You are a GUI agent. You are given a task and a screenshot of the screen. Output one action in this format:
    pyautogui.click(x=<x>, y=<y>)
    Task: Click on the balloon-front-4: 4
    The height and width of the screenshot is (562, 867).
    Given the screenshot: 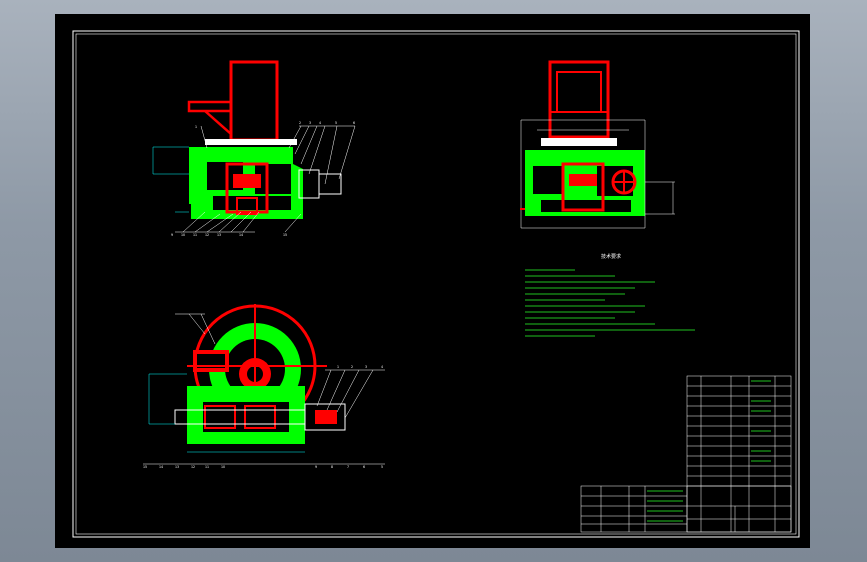 What is the action you would take?
    pyautogui.click(x=320, y=123)
    